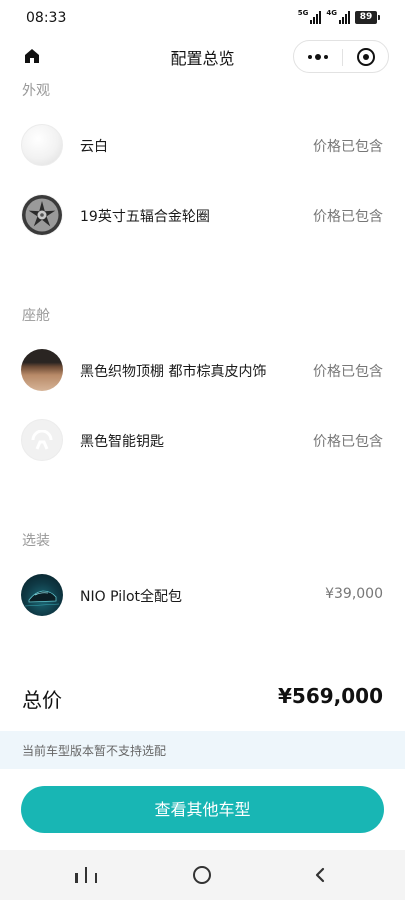 The image size is (405, 900). I want to click on config-row-key: 黑色智能钥匙 价格已包含, so click(202, 441).